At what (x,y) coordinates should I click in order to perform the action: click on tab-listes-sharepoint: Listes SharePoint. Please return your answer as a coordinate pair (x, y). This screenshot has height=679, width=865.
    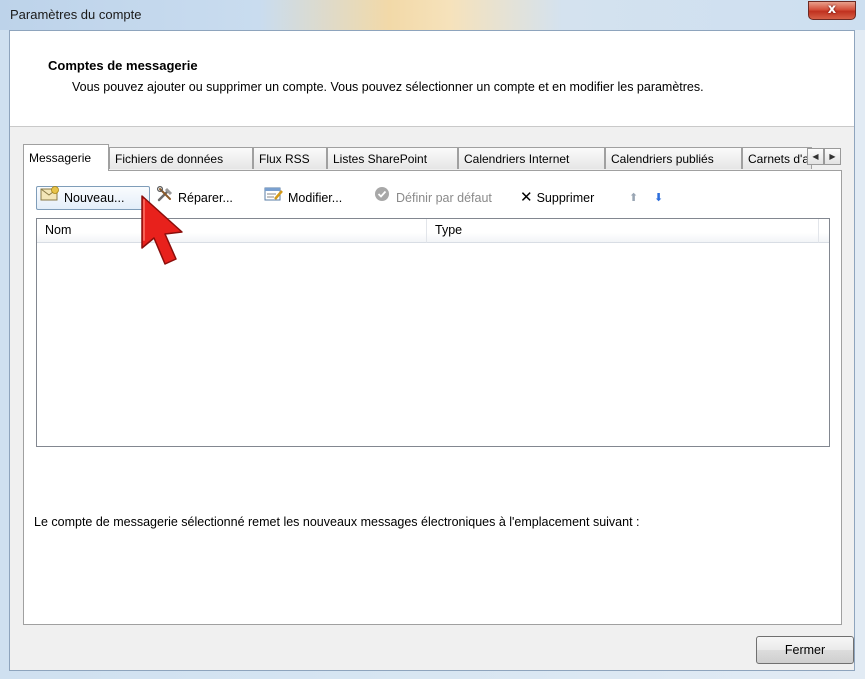
    Looking at the image, I should click on (392, 158).